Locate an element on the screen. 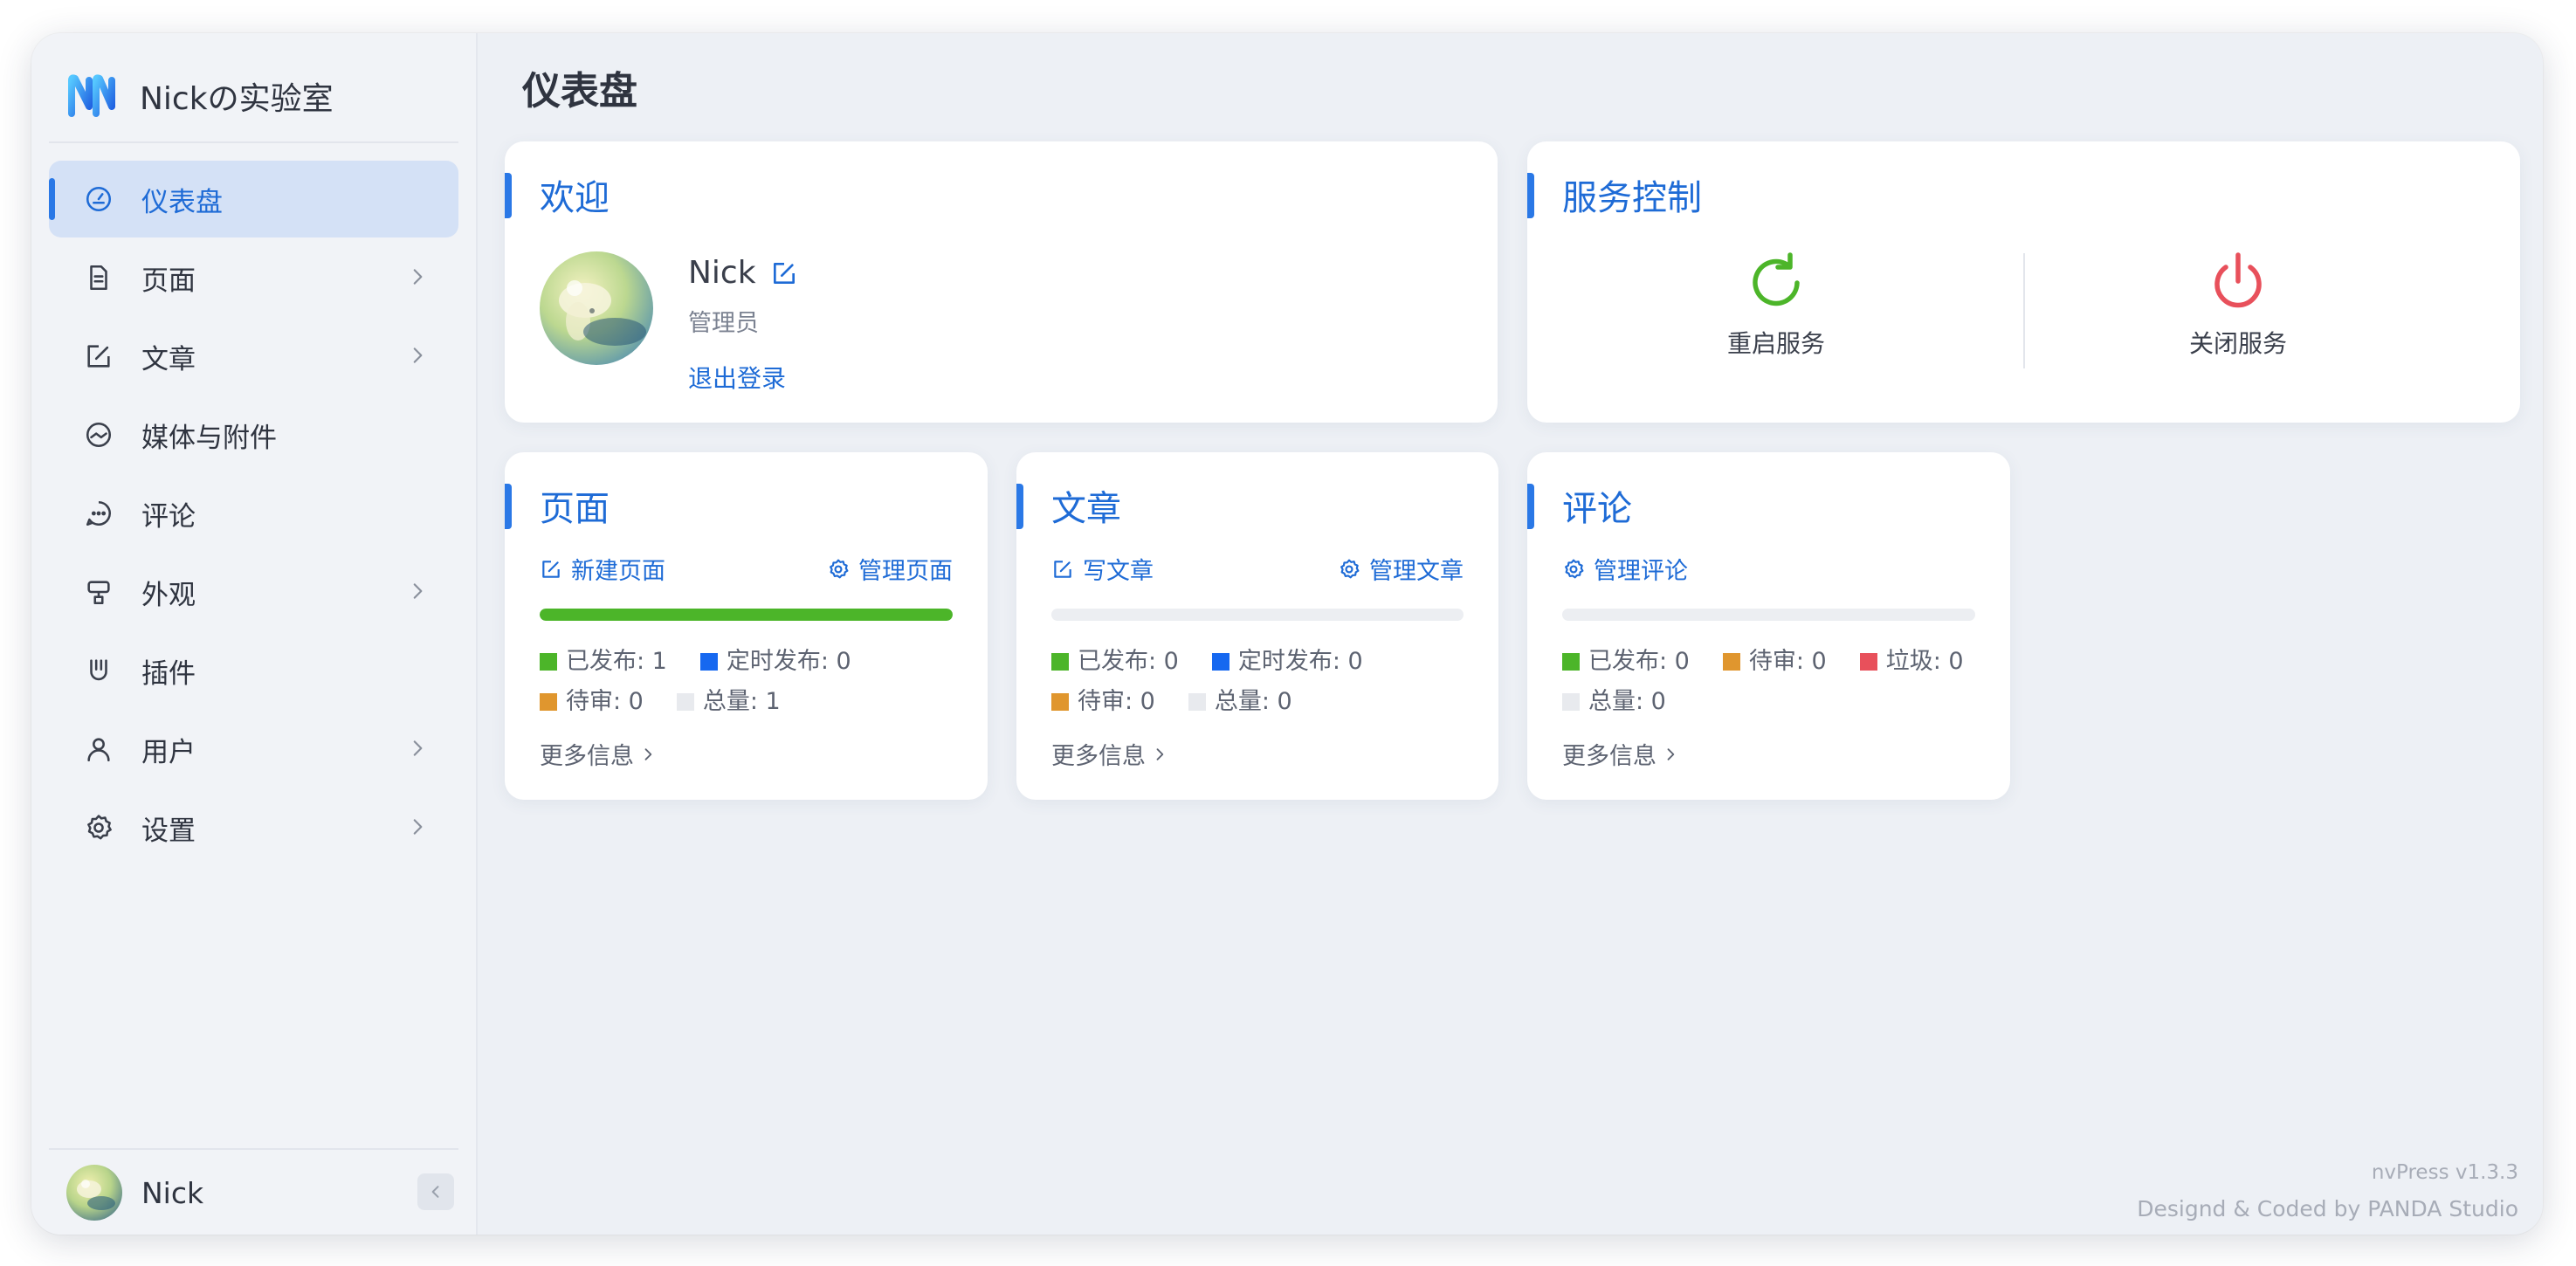 The height and width of the screenshot is (1266, 2576). manage-comments-button: 管理评论 is located at coordinates (1625, 569).